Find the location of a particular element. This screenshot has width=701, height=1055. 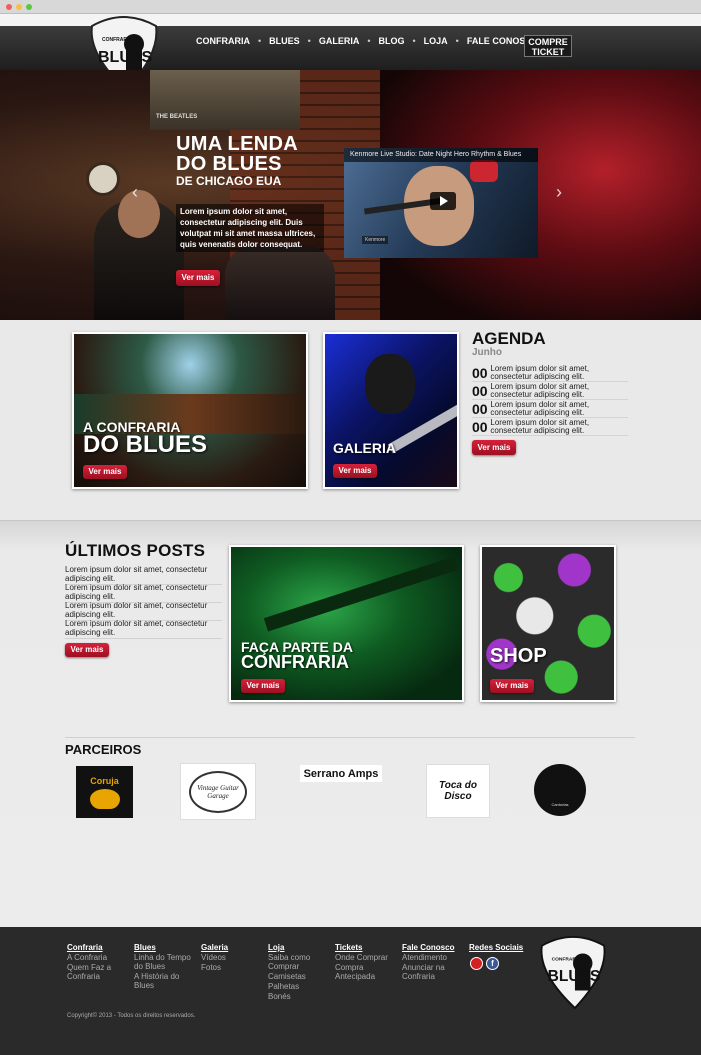

hero-more-button: Ver mais is located at coordinates (198, 278).